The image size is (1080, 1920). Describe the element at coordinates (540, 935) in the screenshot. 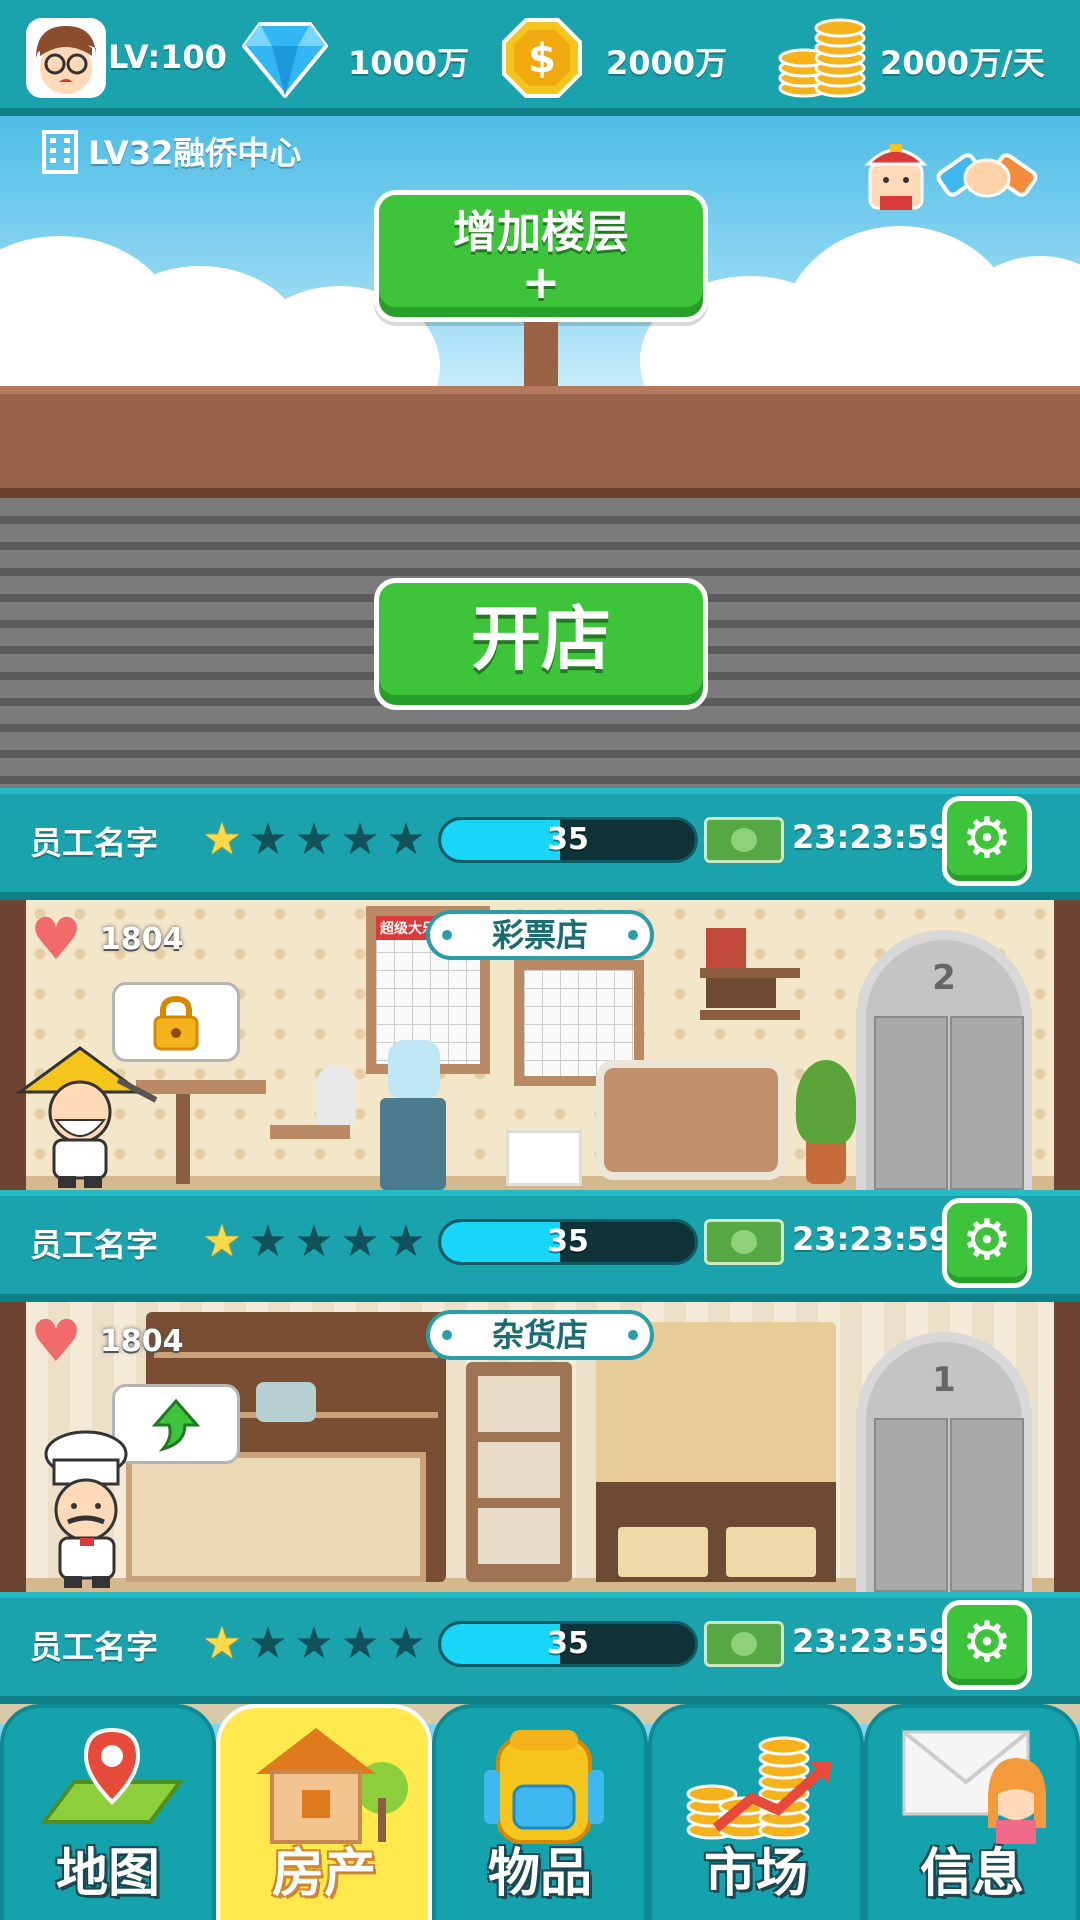

I see `shop-name-sign: 彩票店` at that location.